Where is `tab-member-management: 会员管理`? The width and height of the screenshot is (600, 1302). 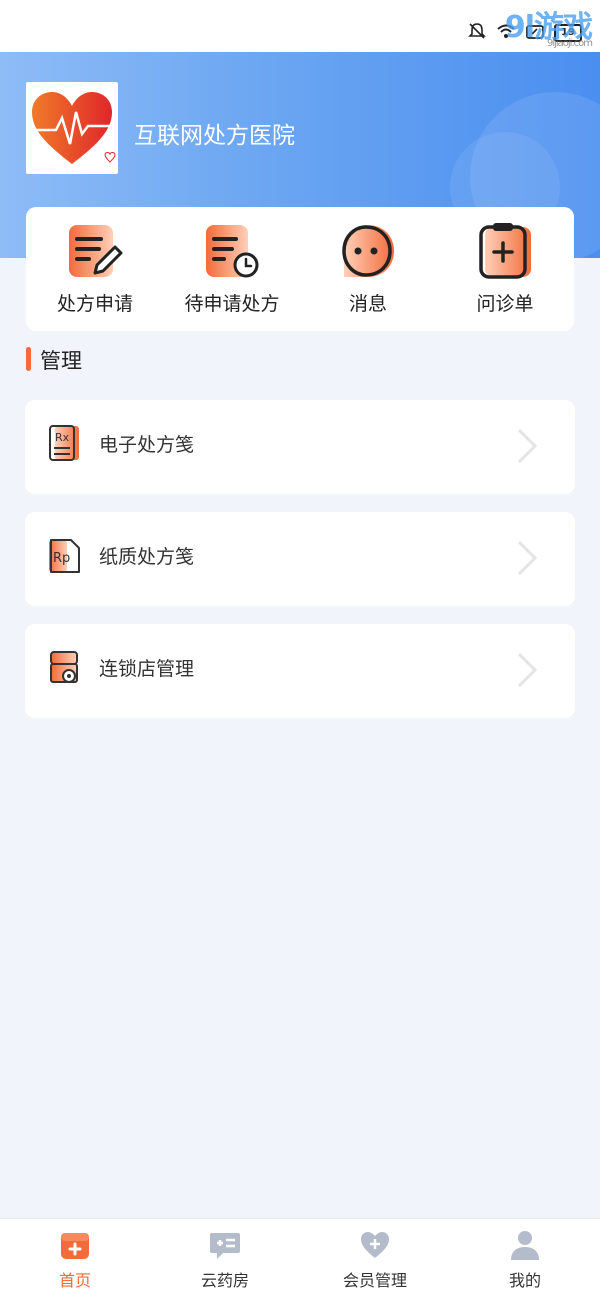
tab-member-management: 会员管理 is located at coordinates (375, 1260).